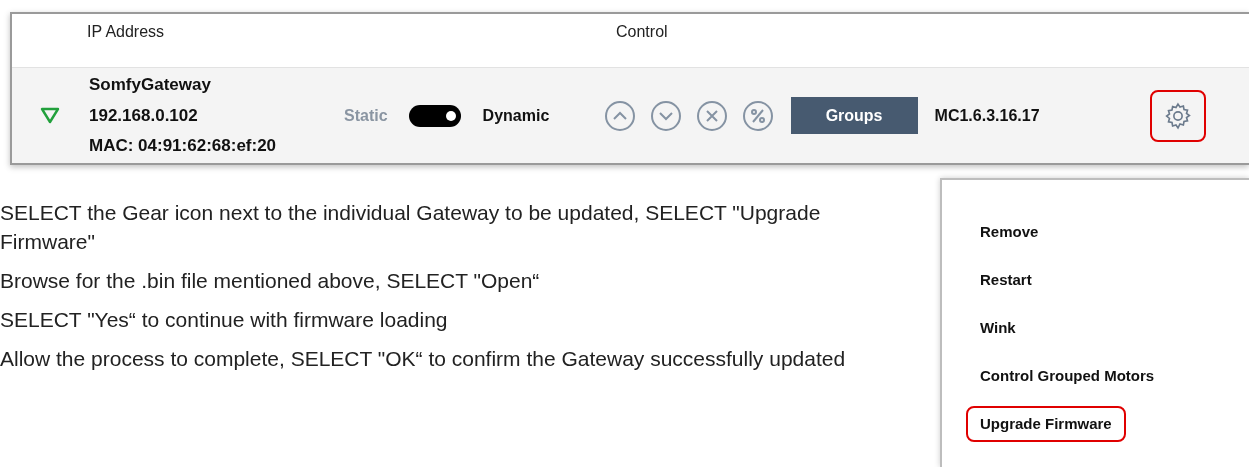 This screenshot has height=467, width=1249. What do you see at coordinates (50, 115) in the screenshot?
I see `status-triangle-icon` at bounding box center [50, 115].